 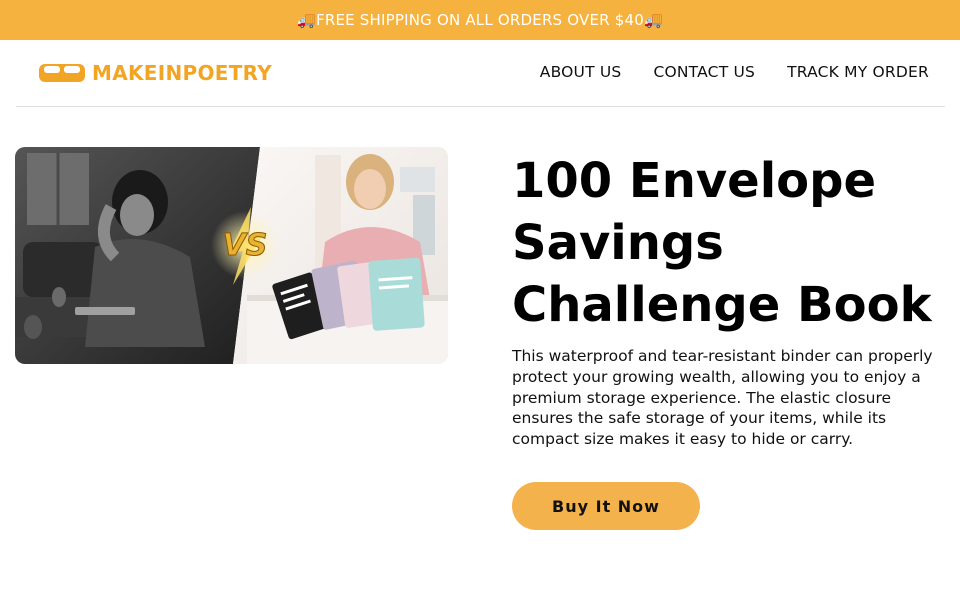 I want to click on announcement-bar: 🚚FREE SHIPPING ON ALL ORDERS OVER $40🚚, so click(x=480, y=20).